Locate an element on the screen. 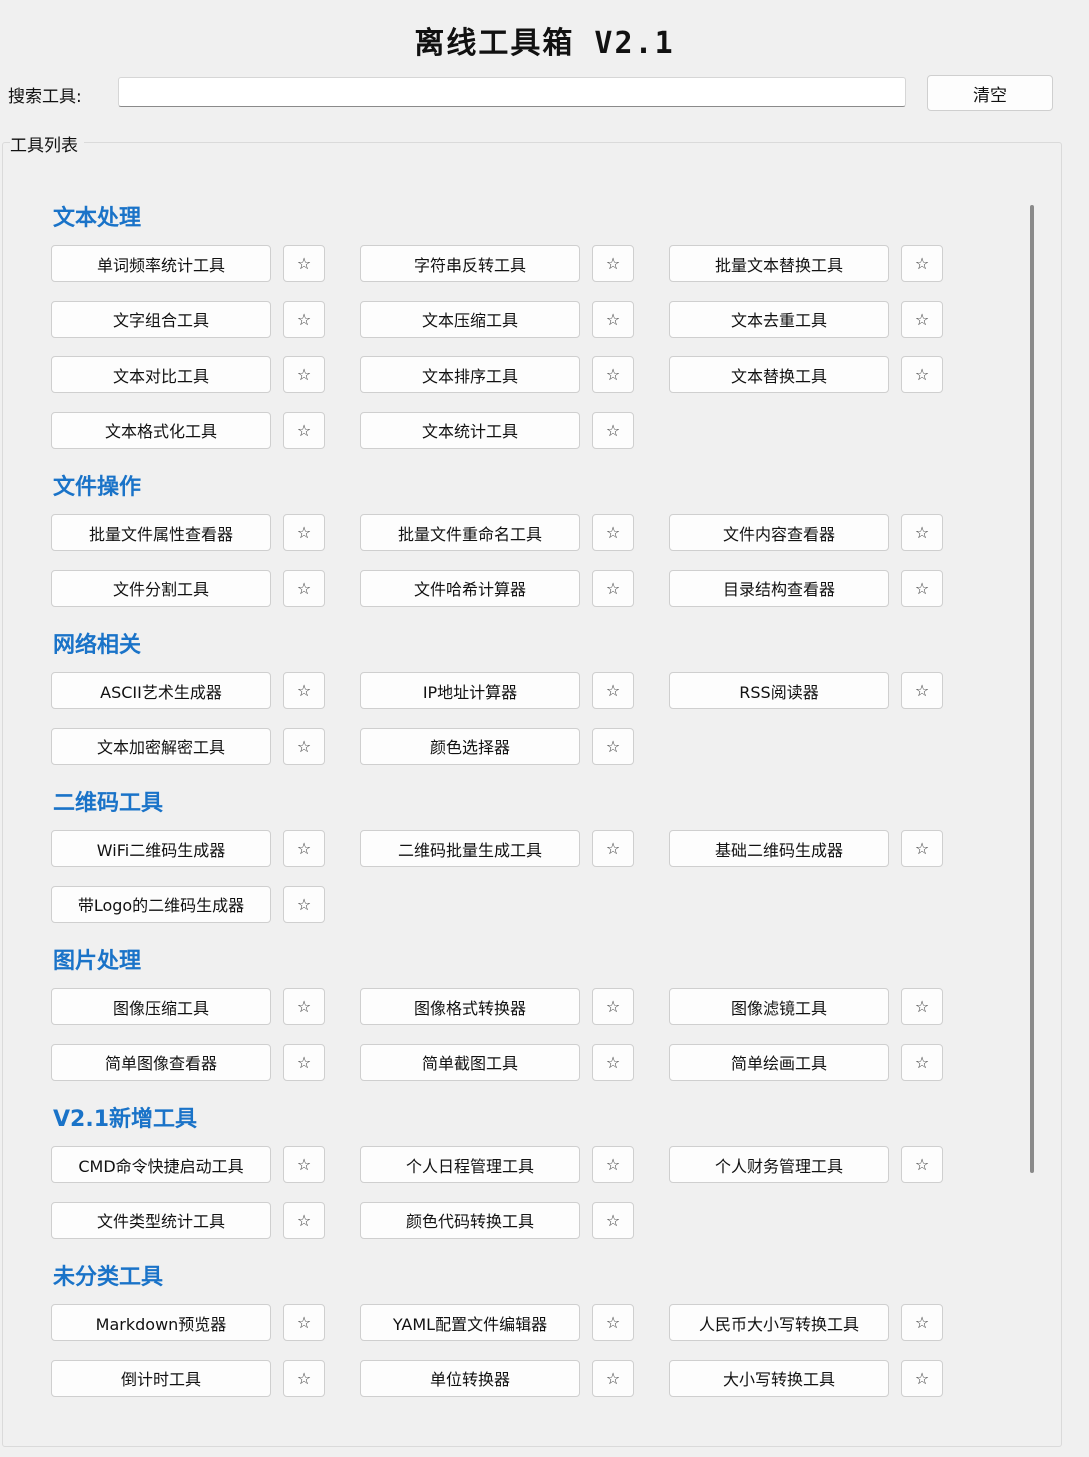 Image resolution: width=1089 pixels, height=1457 pixels. tool-button: 批量文本替换工具 is located at coordinates (779, 263).